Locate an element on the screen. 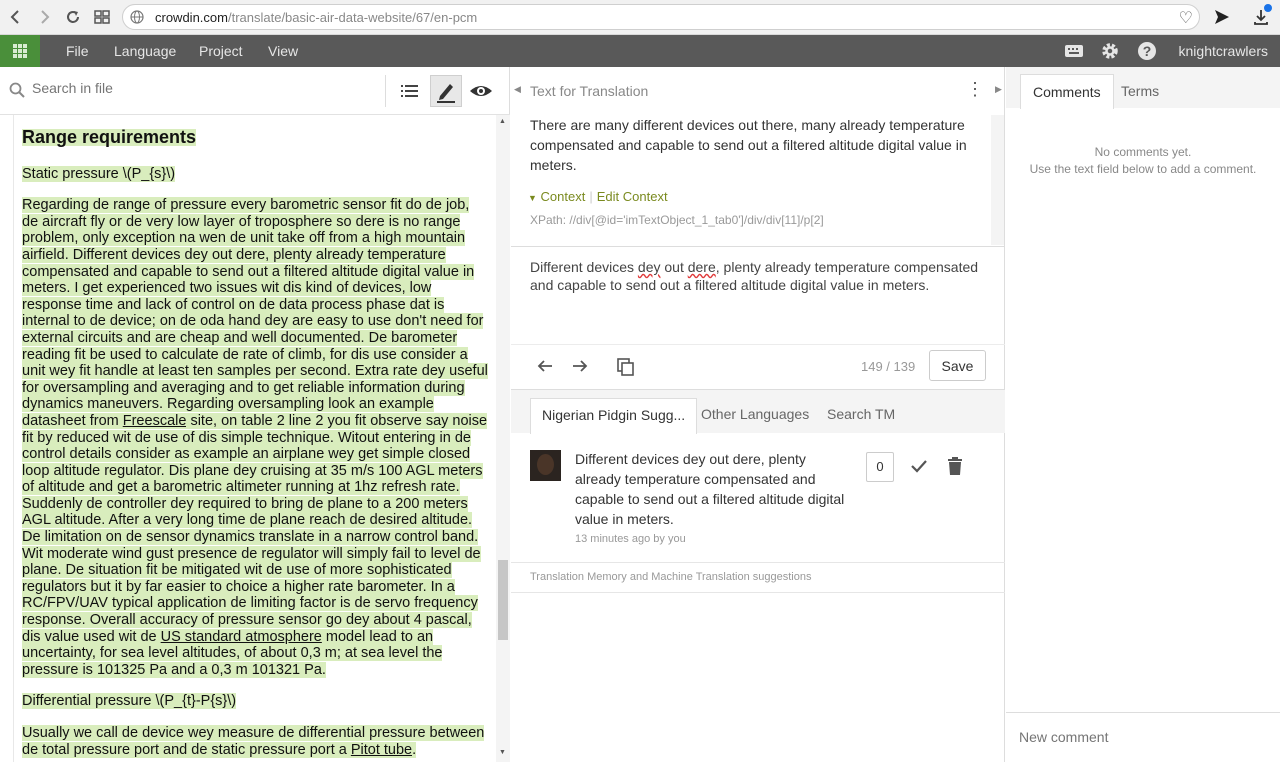  send-icon is located at coordinates (1222, 19).